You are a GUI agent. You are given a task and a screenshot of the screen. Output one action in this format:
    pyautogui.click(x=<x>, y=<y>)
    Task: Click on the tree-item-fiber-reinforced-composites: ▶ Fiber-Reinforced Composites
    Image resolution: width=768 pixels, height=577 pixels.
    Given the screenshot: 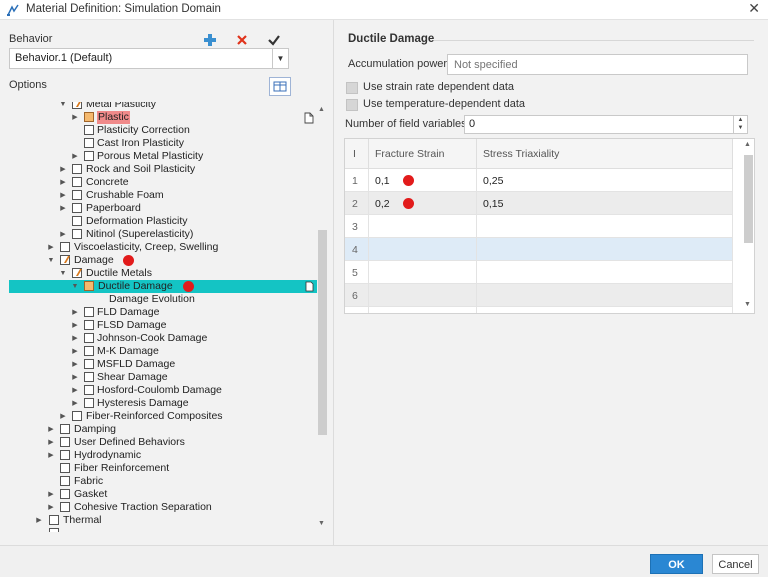 What is the action you would take?
    pyautogui.click(x=163, y=416)
    